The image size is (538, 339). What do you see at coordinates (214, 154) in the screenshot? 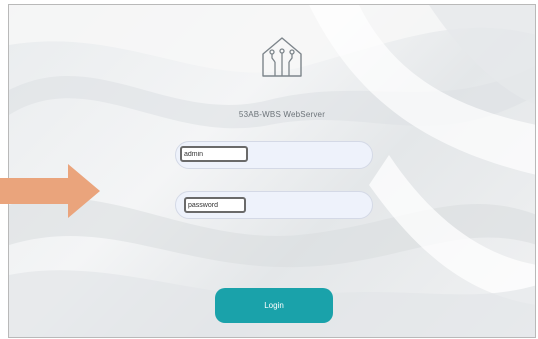
I see `username-input` at bounding box center [214, 154].